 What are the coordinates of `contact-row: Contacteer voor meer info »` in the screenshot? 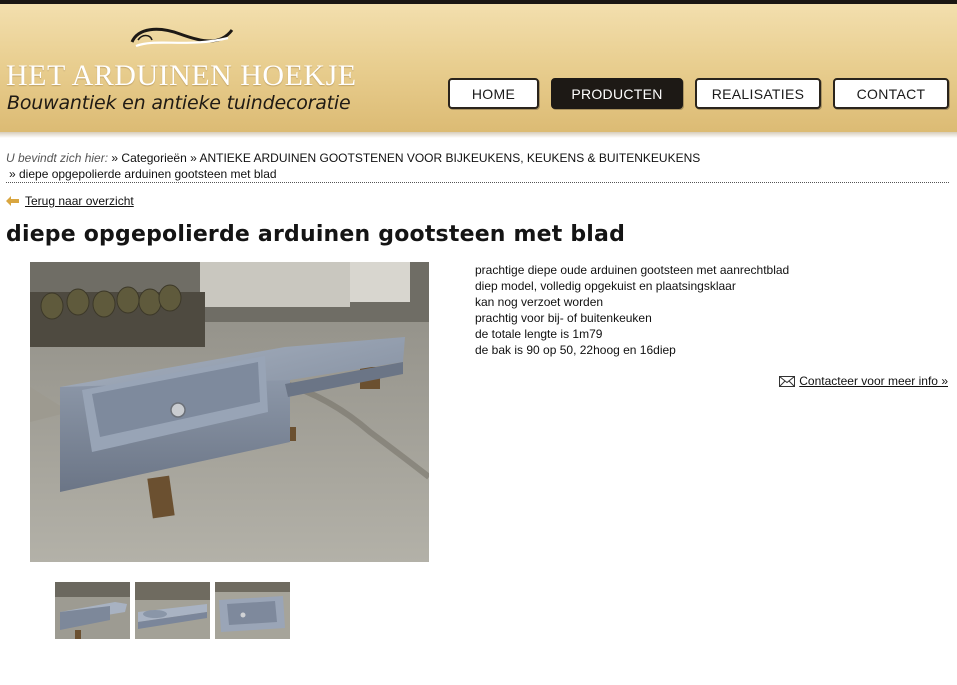 It's located at (863, 381).